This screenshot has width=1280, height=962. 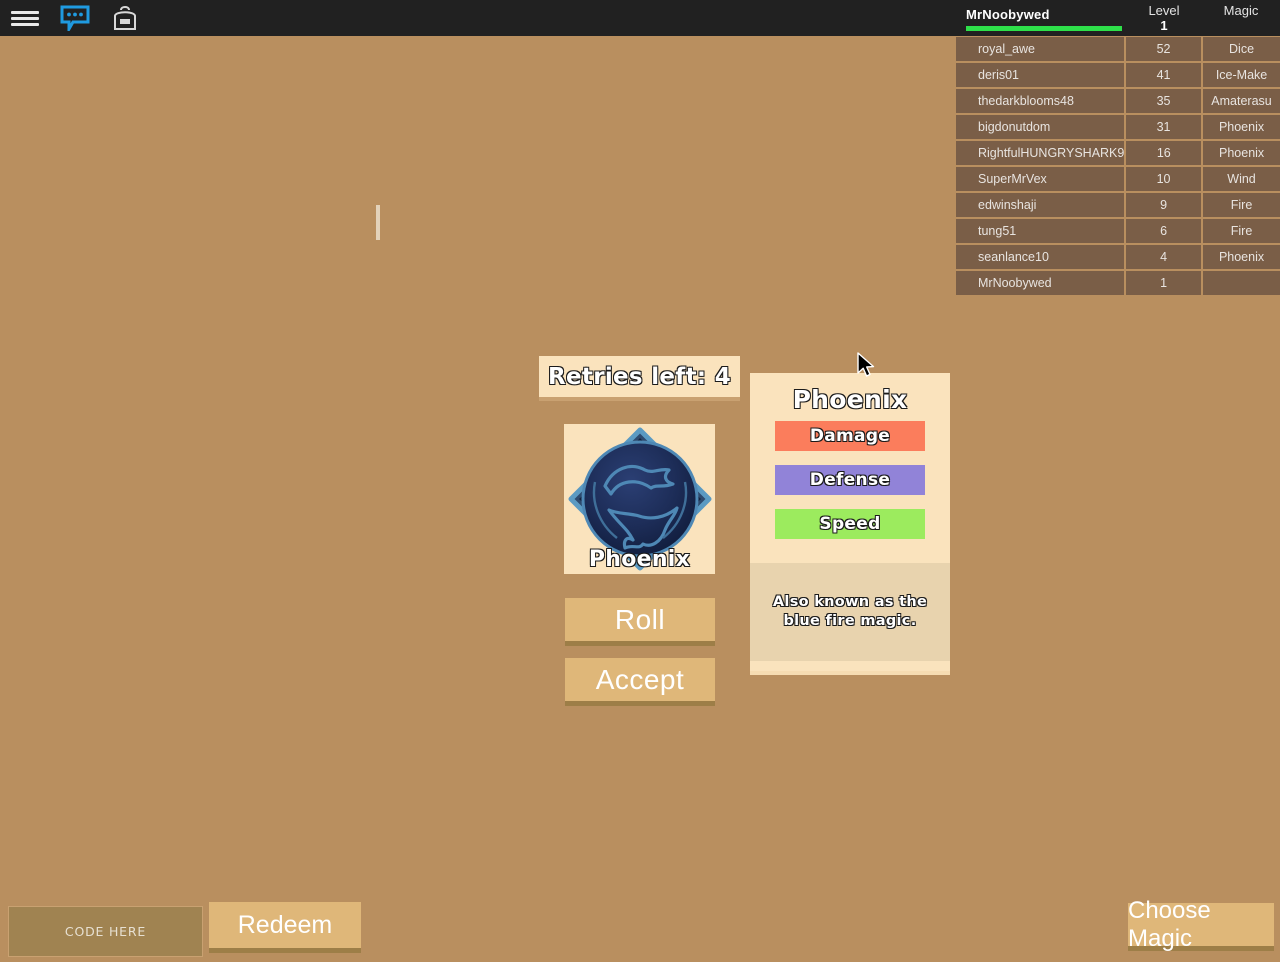 What do you see at coordinates (1241, 101) in the screenshot?
I see `leaderboard-row-magic: Amaterasu` at bounding box center [1241, 101].